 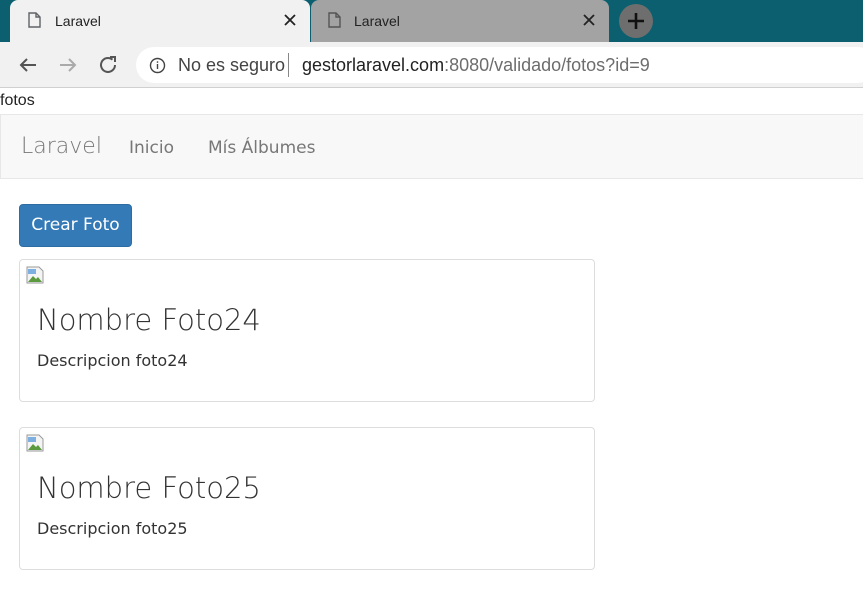 What do you see at coordinates (157, 65) in the screenshot?
I see `info-icon` at bounding box center [157, 65].